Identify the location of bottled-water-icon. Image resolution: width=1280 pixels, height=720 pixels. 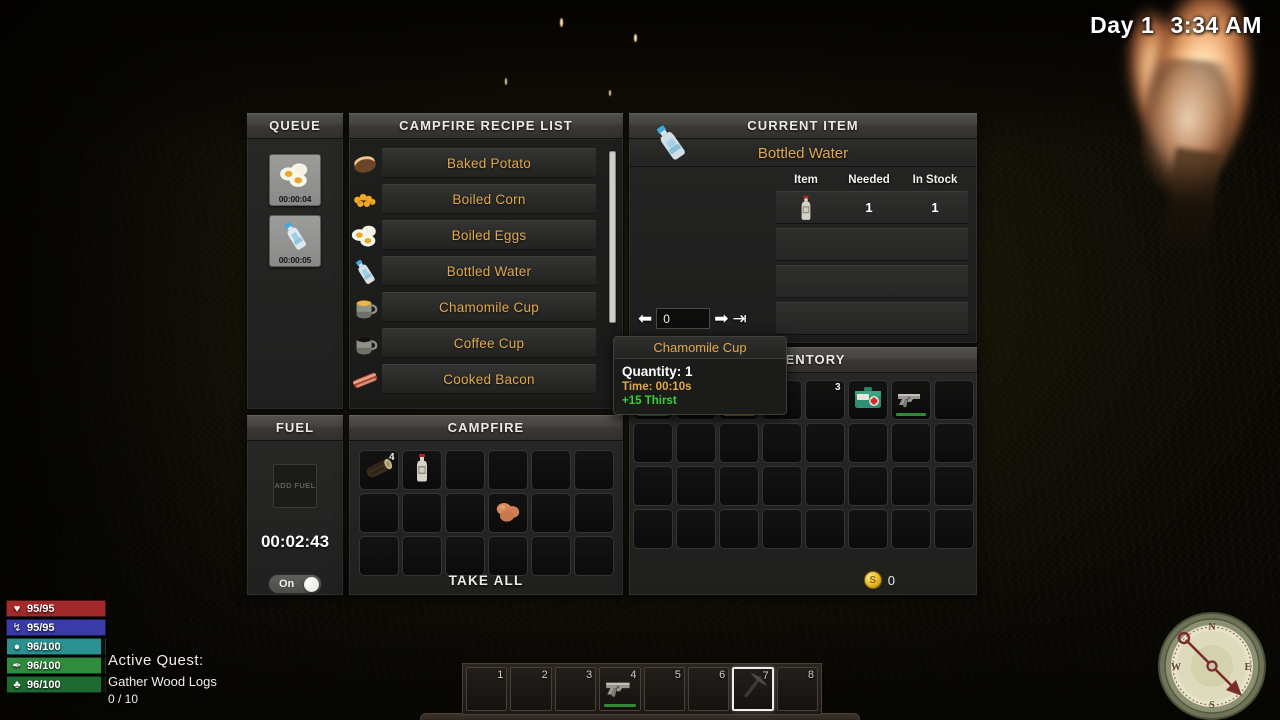
(295, 238).